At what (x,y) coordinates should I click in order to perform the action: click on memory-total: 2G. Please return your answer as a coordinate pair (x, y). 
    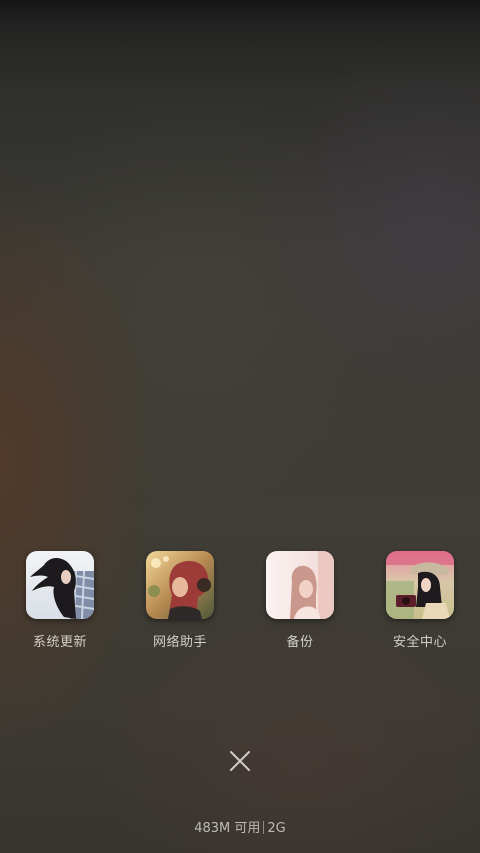
    Looking at the image, I should click on (276, 828).